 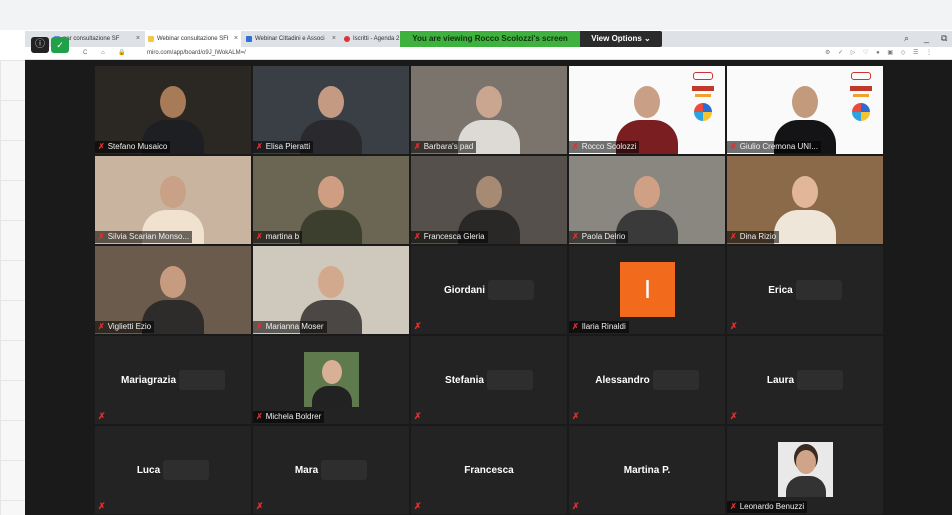 I want to click on participant-display-name: Alessandro, so click(x=647, y=380).